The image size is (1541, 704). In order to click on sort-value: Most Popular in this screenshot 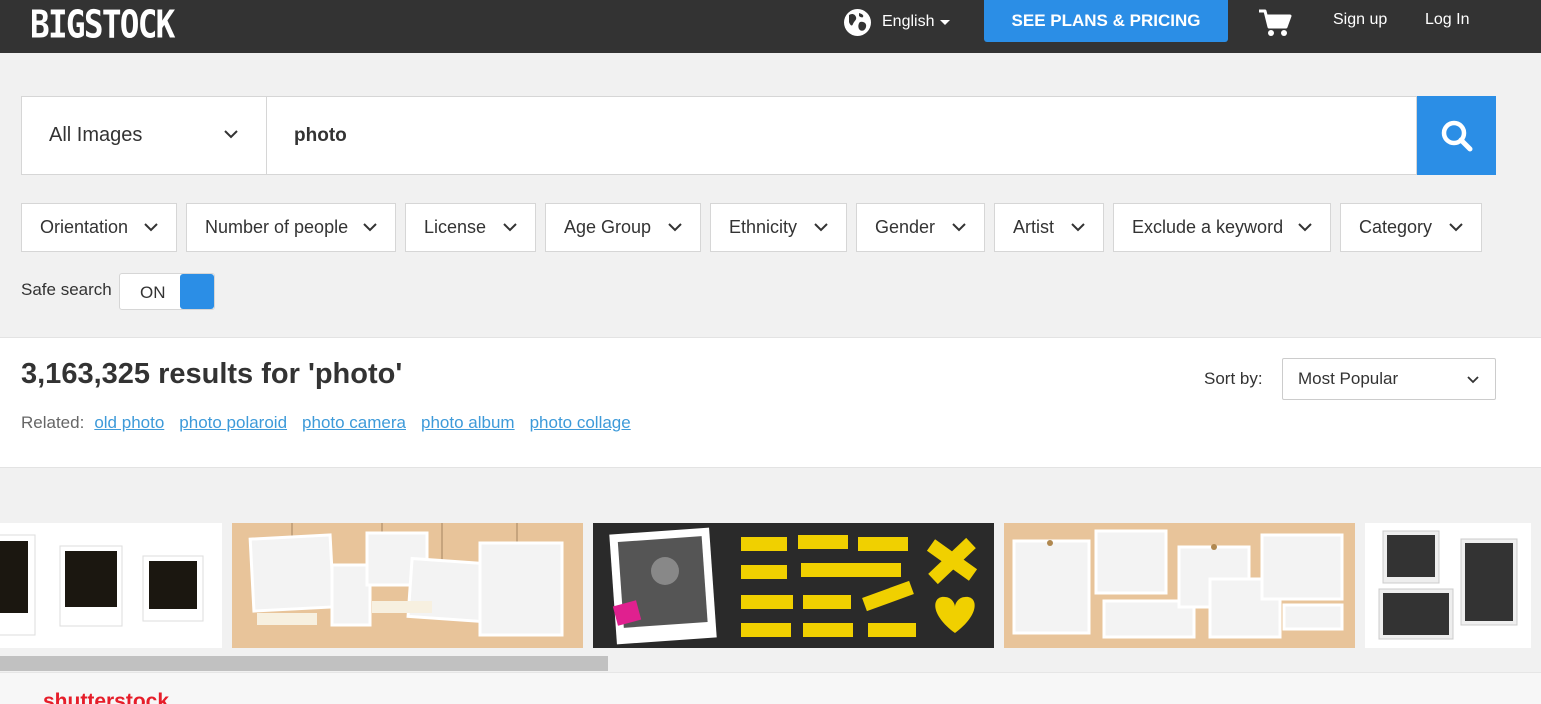, I will do `click(1348, 378)`.